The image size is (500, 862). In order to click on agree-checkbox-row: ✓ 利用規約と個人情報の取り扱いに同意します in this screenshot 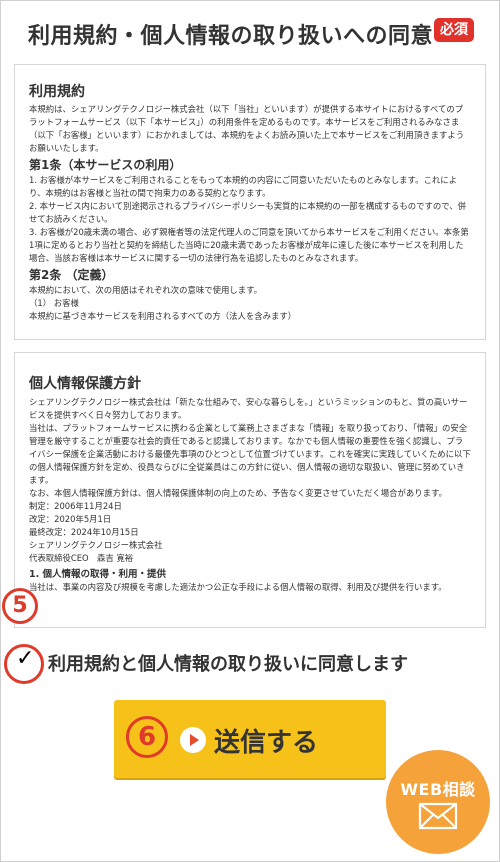, I will do `click(250, 661)`.